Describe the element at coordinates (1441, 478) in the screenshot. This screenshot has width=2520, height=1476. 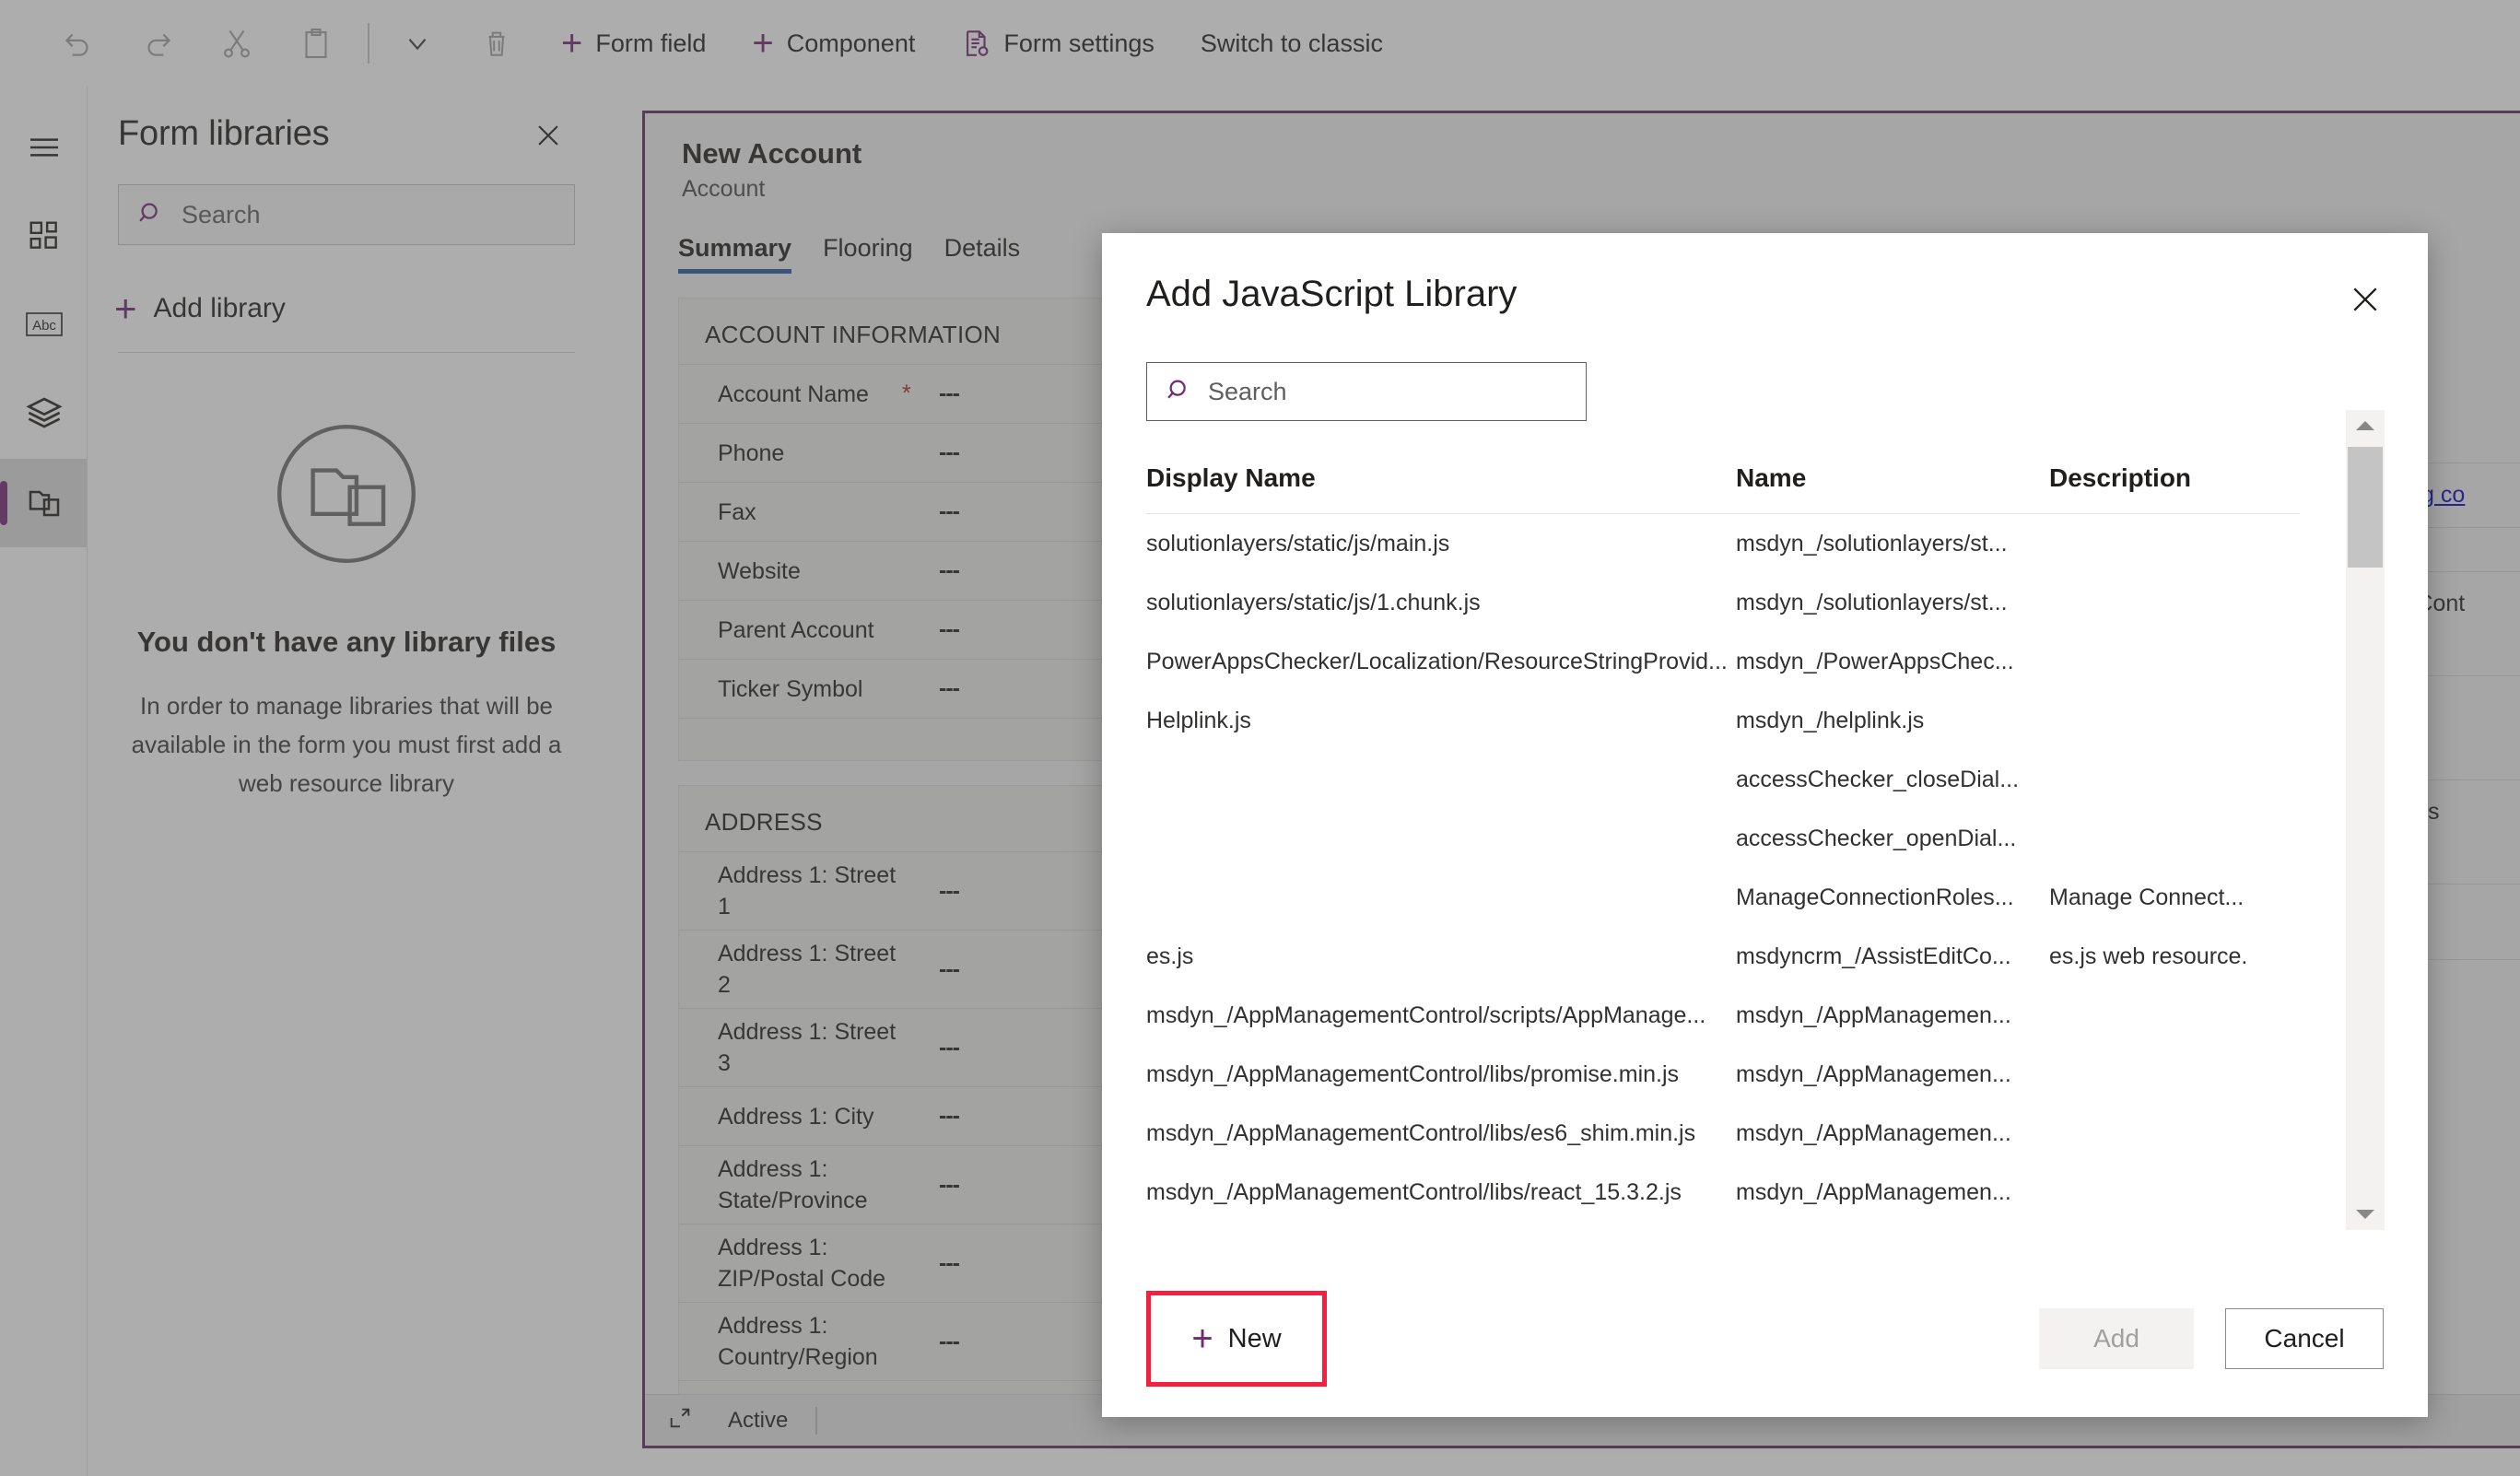
I see `column-header-display-name: Display Name` at that location.